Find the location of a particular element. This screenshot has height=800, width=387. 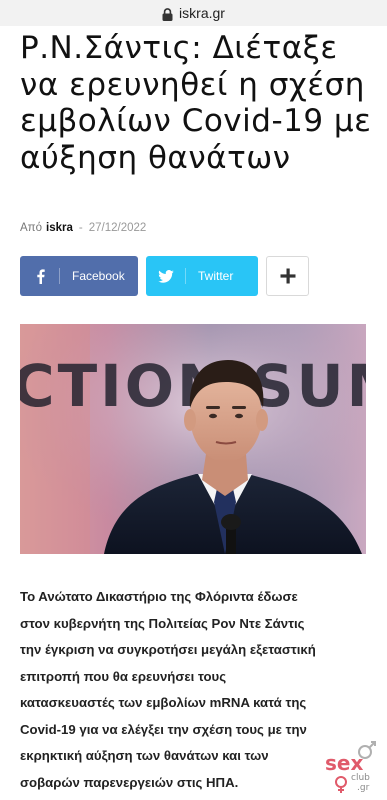

plus-icon is located at coordinates (287, 276).